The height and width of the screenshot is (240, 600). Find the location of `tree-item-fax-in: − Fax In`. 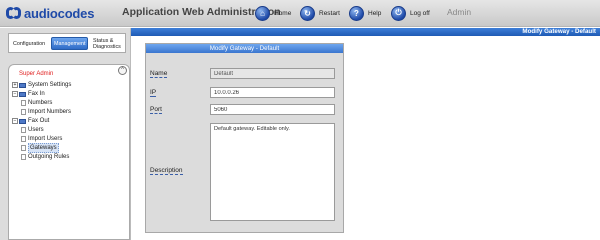

tree-item-fax-in: − Fax In is located at coordinates (28, 94).